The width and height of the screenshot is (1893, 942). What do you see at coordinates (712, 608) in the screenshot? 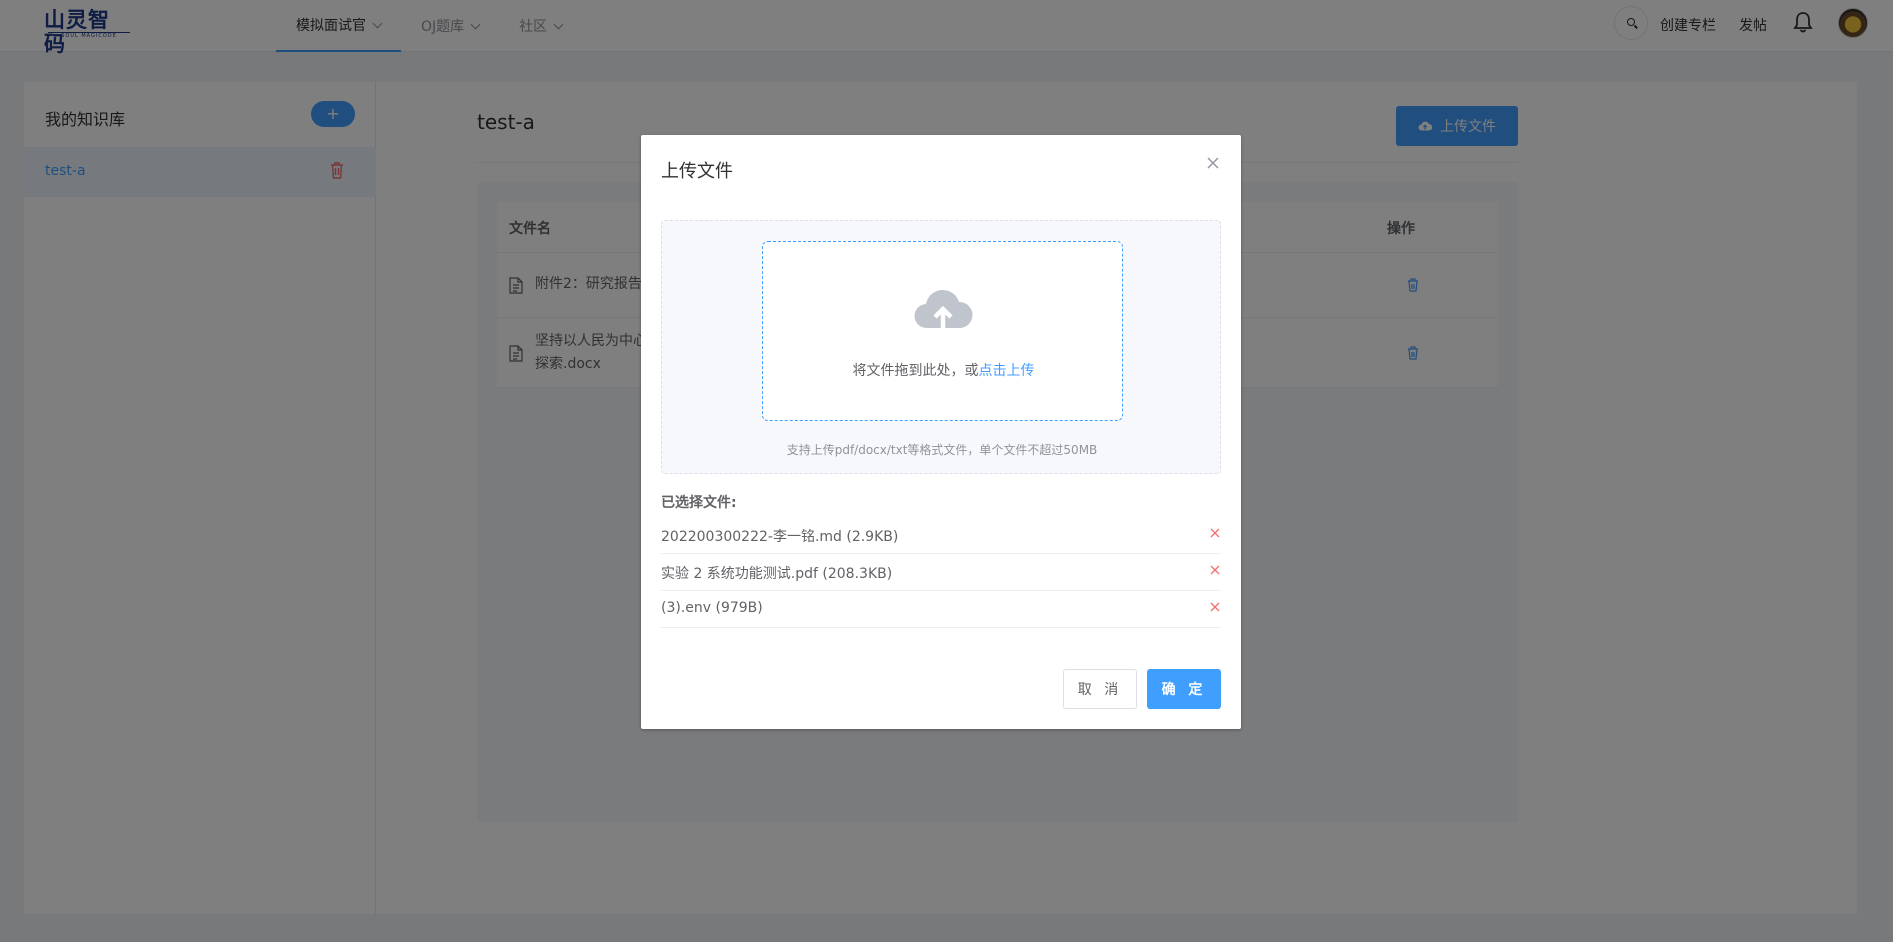
I see `selected-file-name: (3).env (979B)` at bounding box center [712, 608].